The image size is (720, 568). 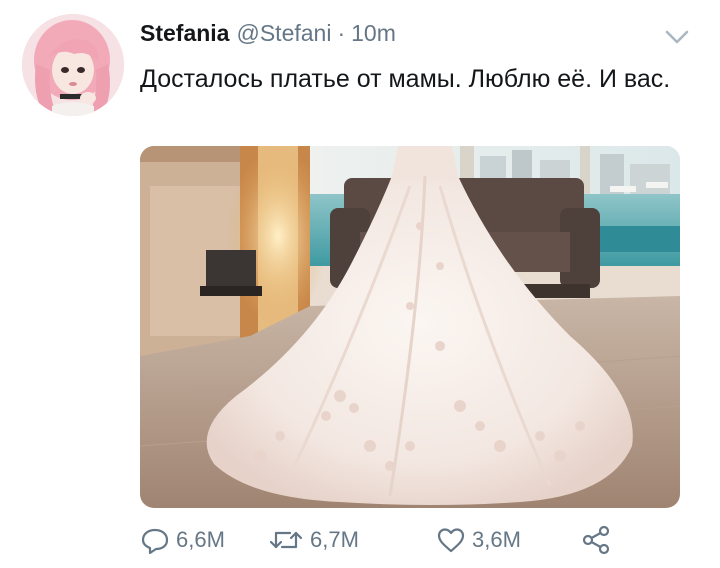 I want to click on like-button: 3,6M, so click(x=478, y=540).